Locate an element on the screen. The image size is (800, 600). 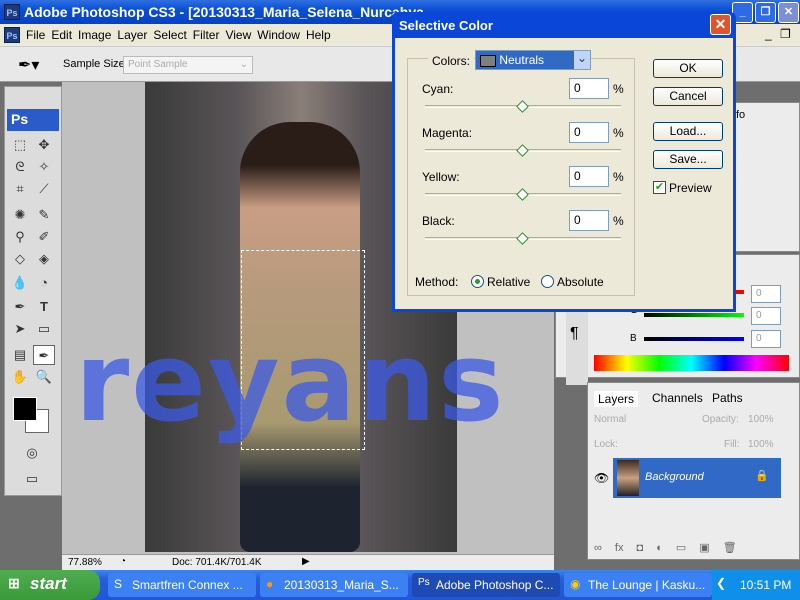
paragraph-icon: ¶ is located at coordinates (574, 334).